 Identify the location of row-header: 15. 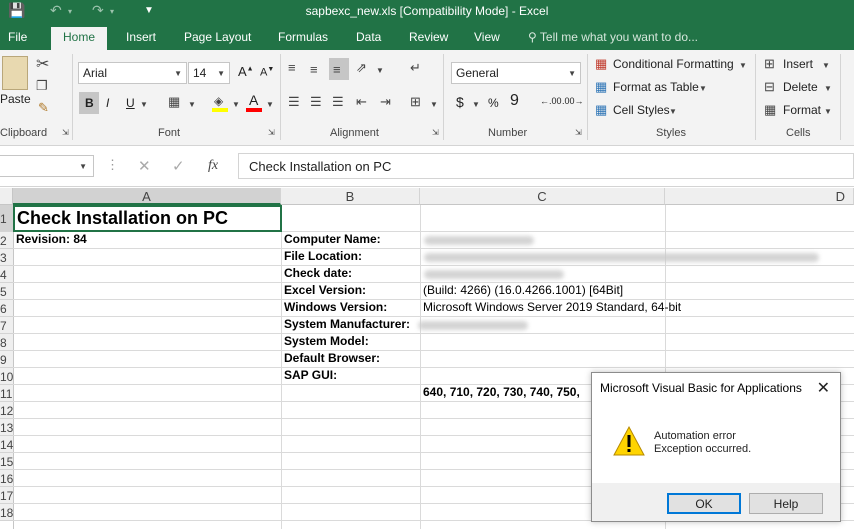
(6, 461).